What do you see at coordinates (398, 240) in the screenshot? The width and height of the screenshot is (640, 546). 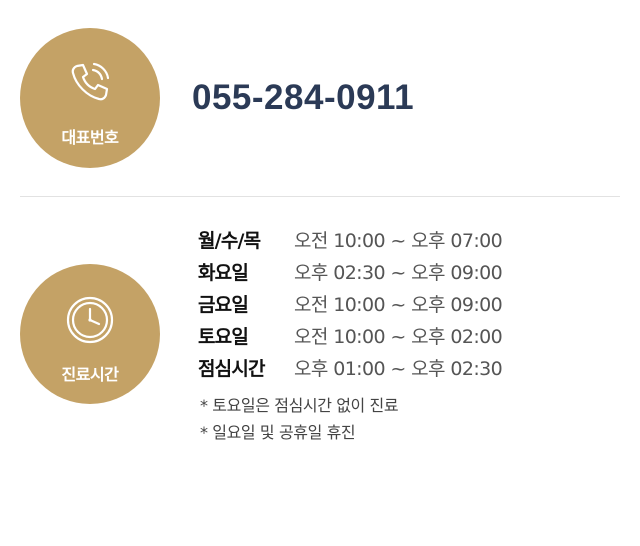 I see `hours-time: 오전 10:00 ~ 오후 07:00` at bounding box center [398, 240].